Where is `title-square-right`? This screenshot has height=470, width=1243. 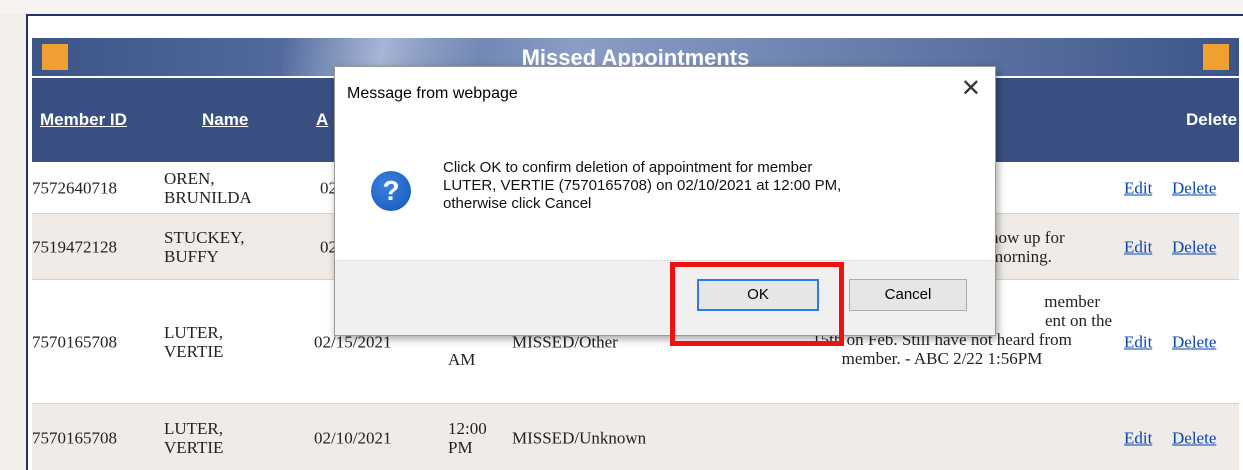
title-square-right is located at coordinates (1216, 57).